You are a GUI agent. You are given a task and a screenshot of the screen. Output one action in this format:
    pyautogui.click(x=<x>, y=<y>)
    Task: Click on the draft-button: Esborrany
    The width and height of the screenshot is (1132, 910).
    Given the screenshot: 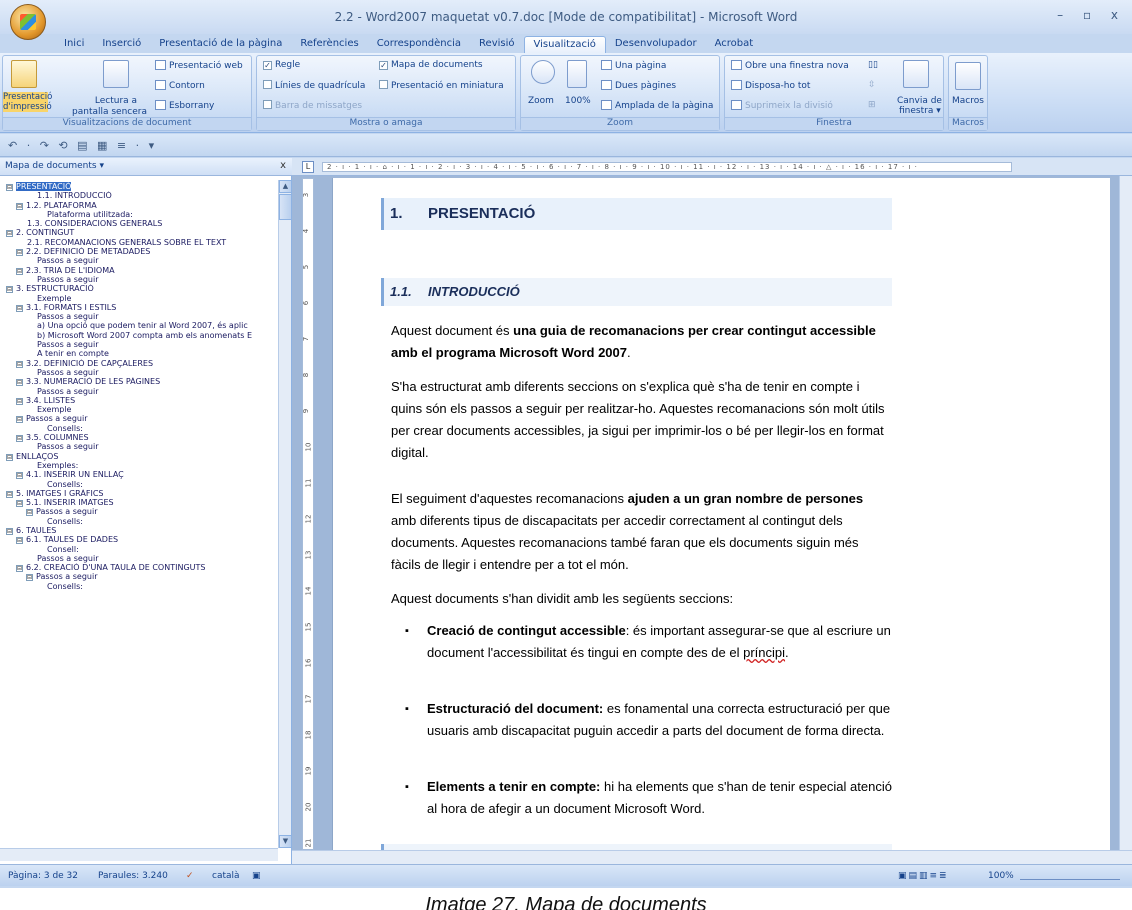 What is the action you would take?
    pyautogui.click(x=184, y=106)
    